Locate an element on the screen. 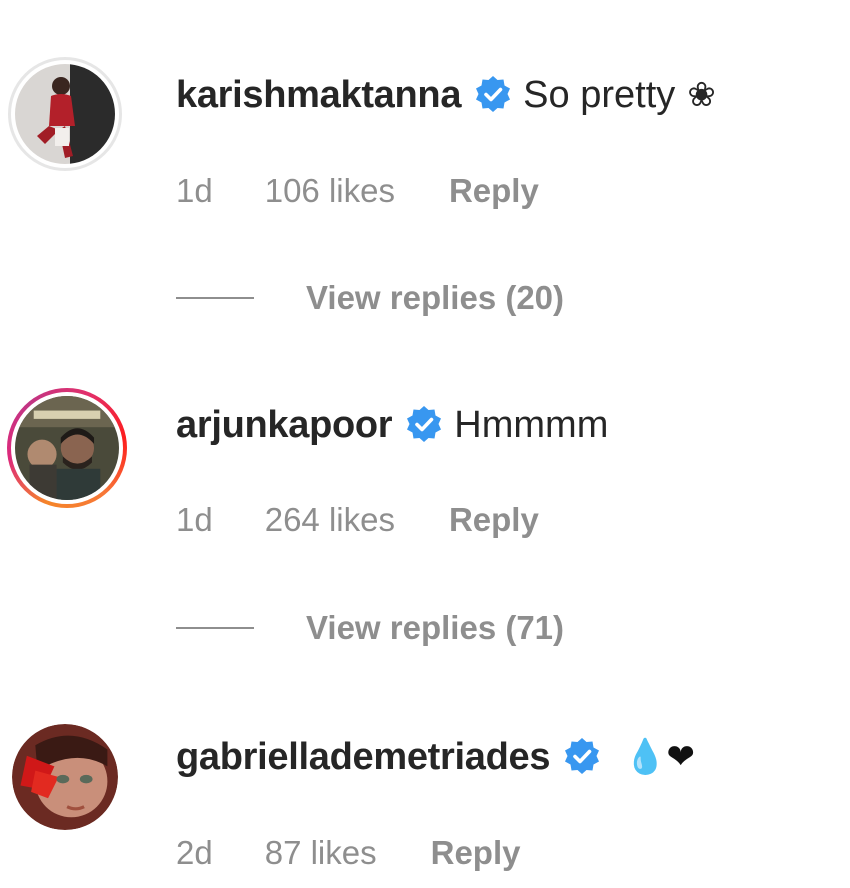 The width and height of the screenshot is (850, 888). drop-heart-emoji-icon: 💧❤ is located at coordinates (659, 757).